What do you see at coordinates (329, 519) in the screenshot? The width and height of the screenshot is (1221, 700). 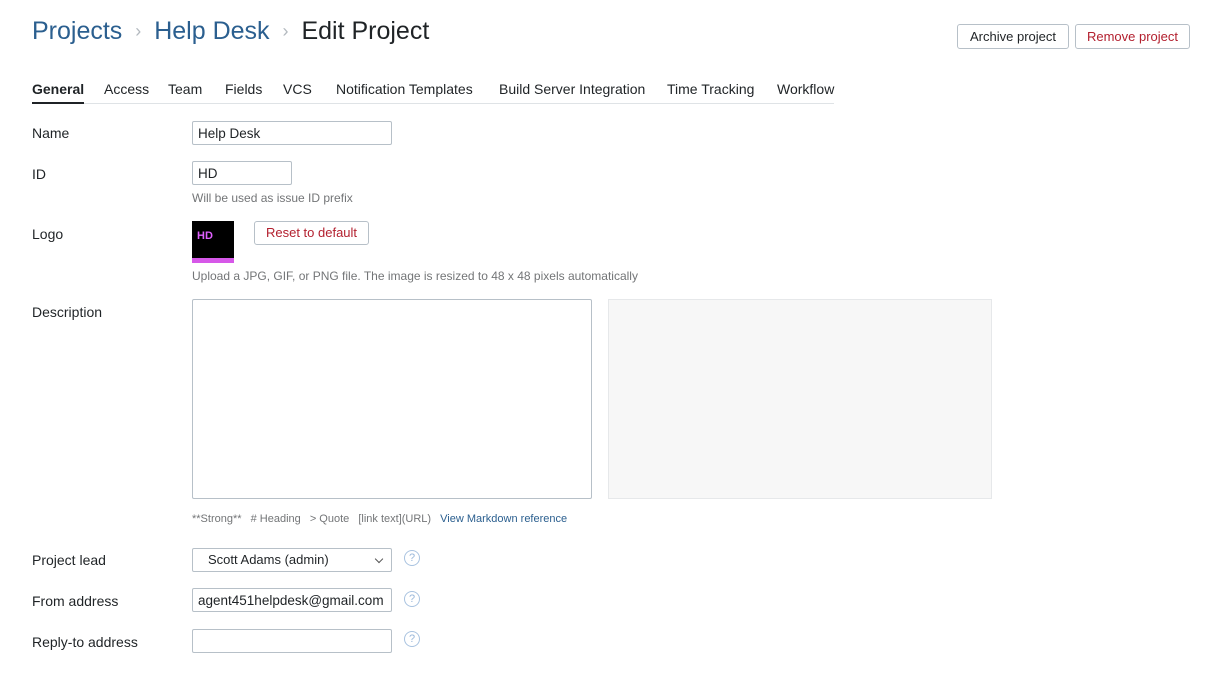 I see `markdown-hint-quote: > Quote` at bounding box center [329, 519].